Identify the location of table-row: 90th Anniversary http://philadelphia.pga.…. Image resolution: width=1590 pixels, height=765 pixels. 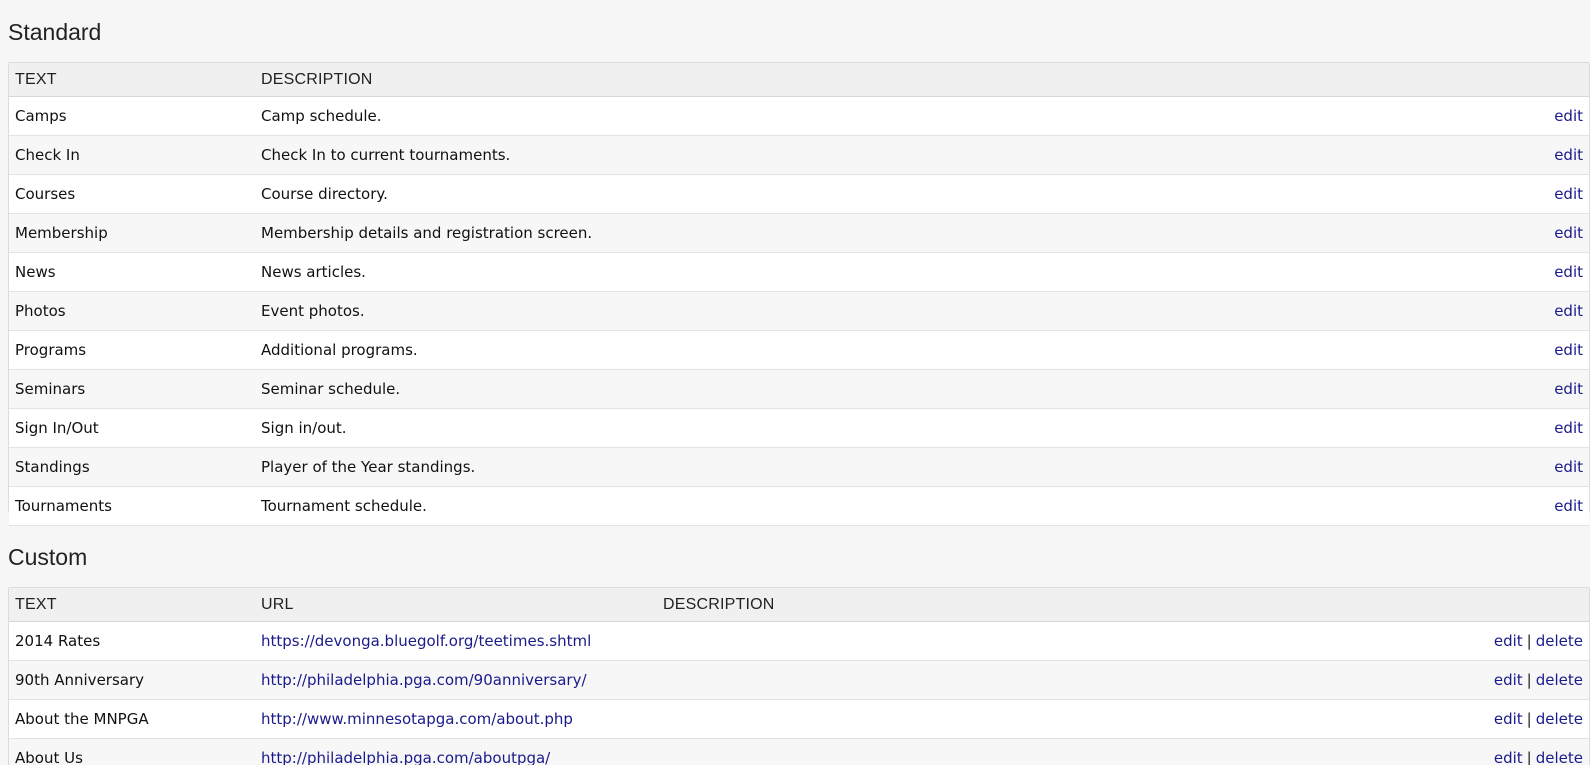
(799, 680).